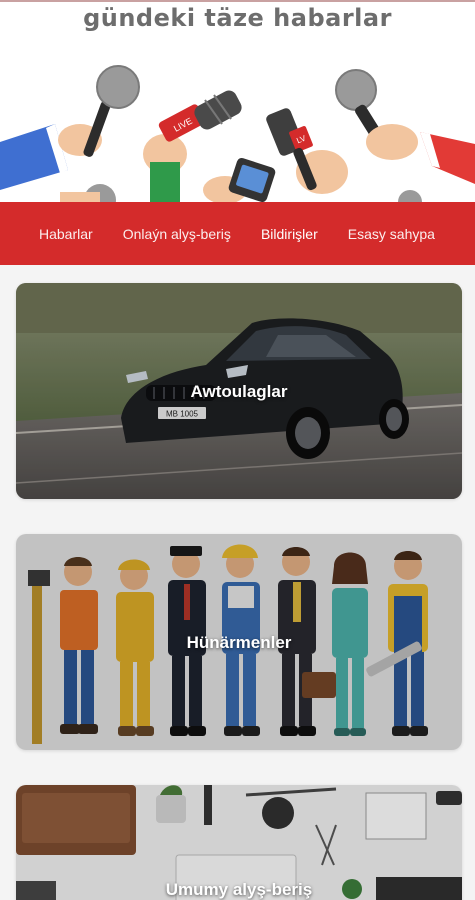 This screenshot has width=475, height=900. I want to click on nav-item-habarlar: Habarlar, so click(66, 234).